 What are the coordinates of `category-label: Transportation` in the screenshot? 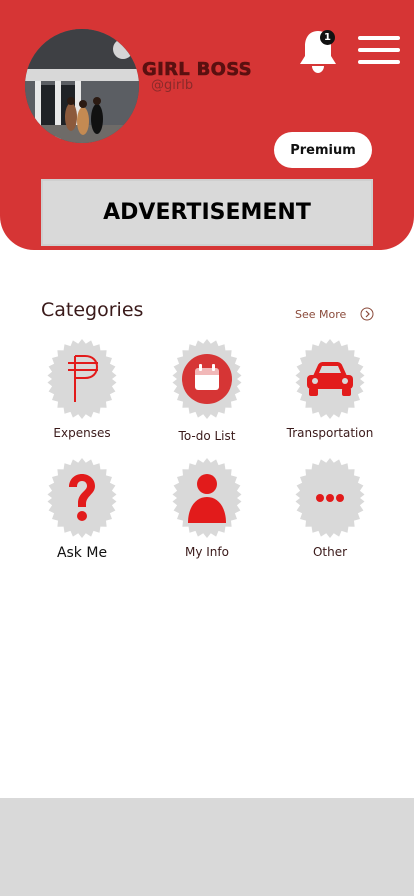 It's located at (330, 433).